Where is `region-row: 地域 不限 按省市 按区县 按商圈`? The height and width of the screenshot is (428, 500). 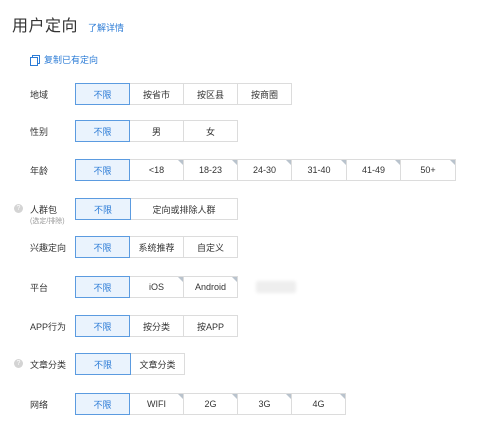 region-row: 地域 不限 按省市 按区县 按商圈 is located at coordinates (250, 94).